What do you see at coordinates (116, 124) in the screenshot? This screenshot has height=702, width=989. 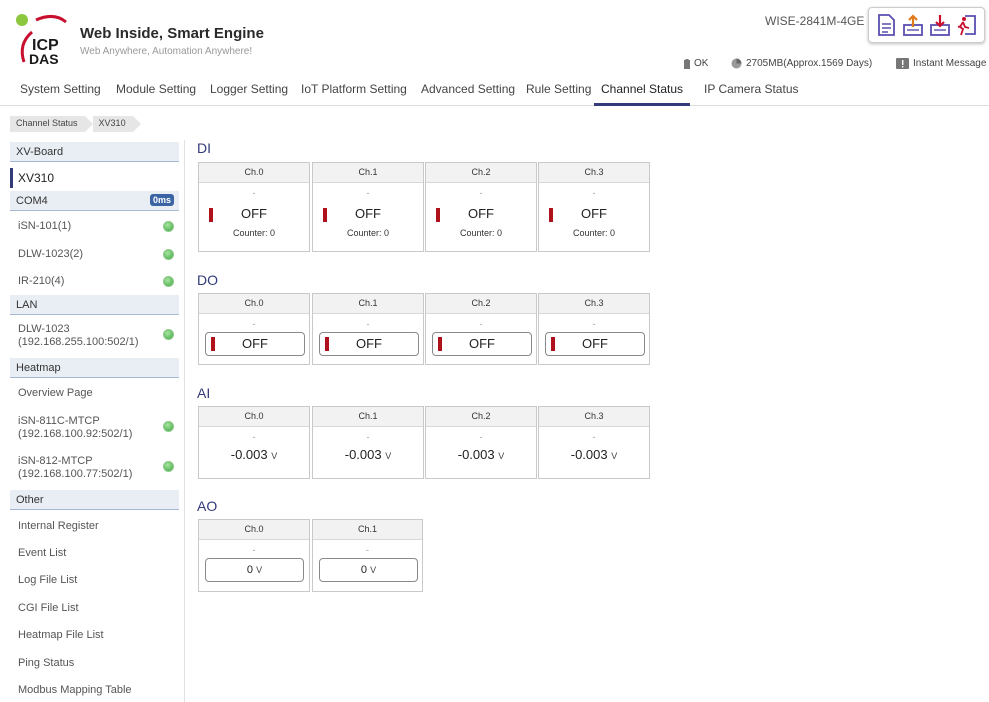 I see `breadcrumb-xv310: XV310` at bounding box center [116, 124].